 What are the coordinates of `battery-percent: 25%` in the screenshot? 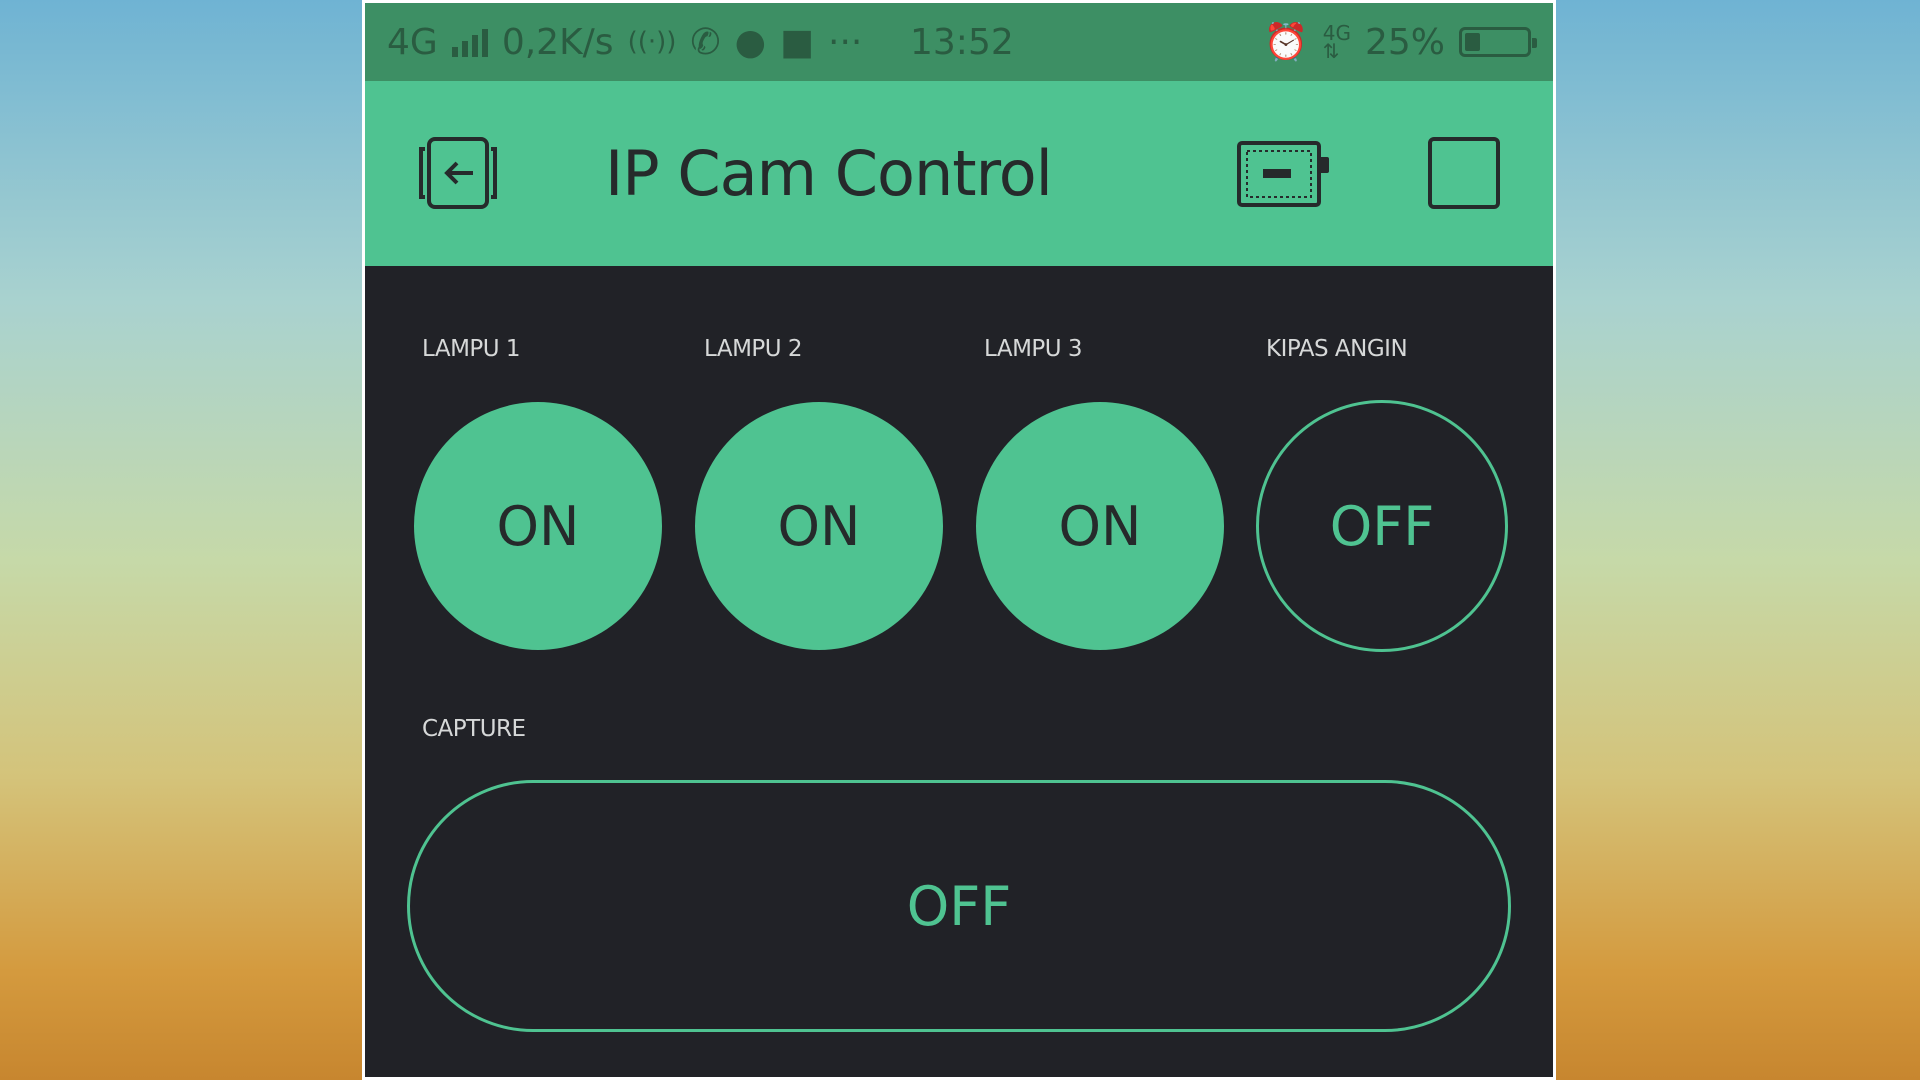 It's located at (1404, 42).